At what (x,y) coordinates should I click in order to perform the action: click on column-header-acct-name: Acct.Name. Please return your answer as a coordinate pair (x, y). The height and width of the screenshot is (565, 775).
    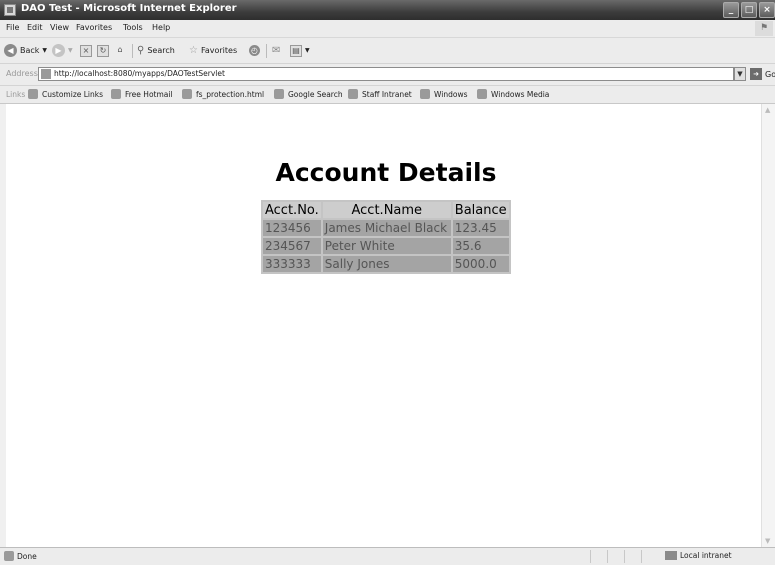
    Looking at the image, I should click on (386, 210).